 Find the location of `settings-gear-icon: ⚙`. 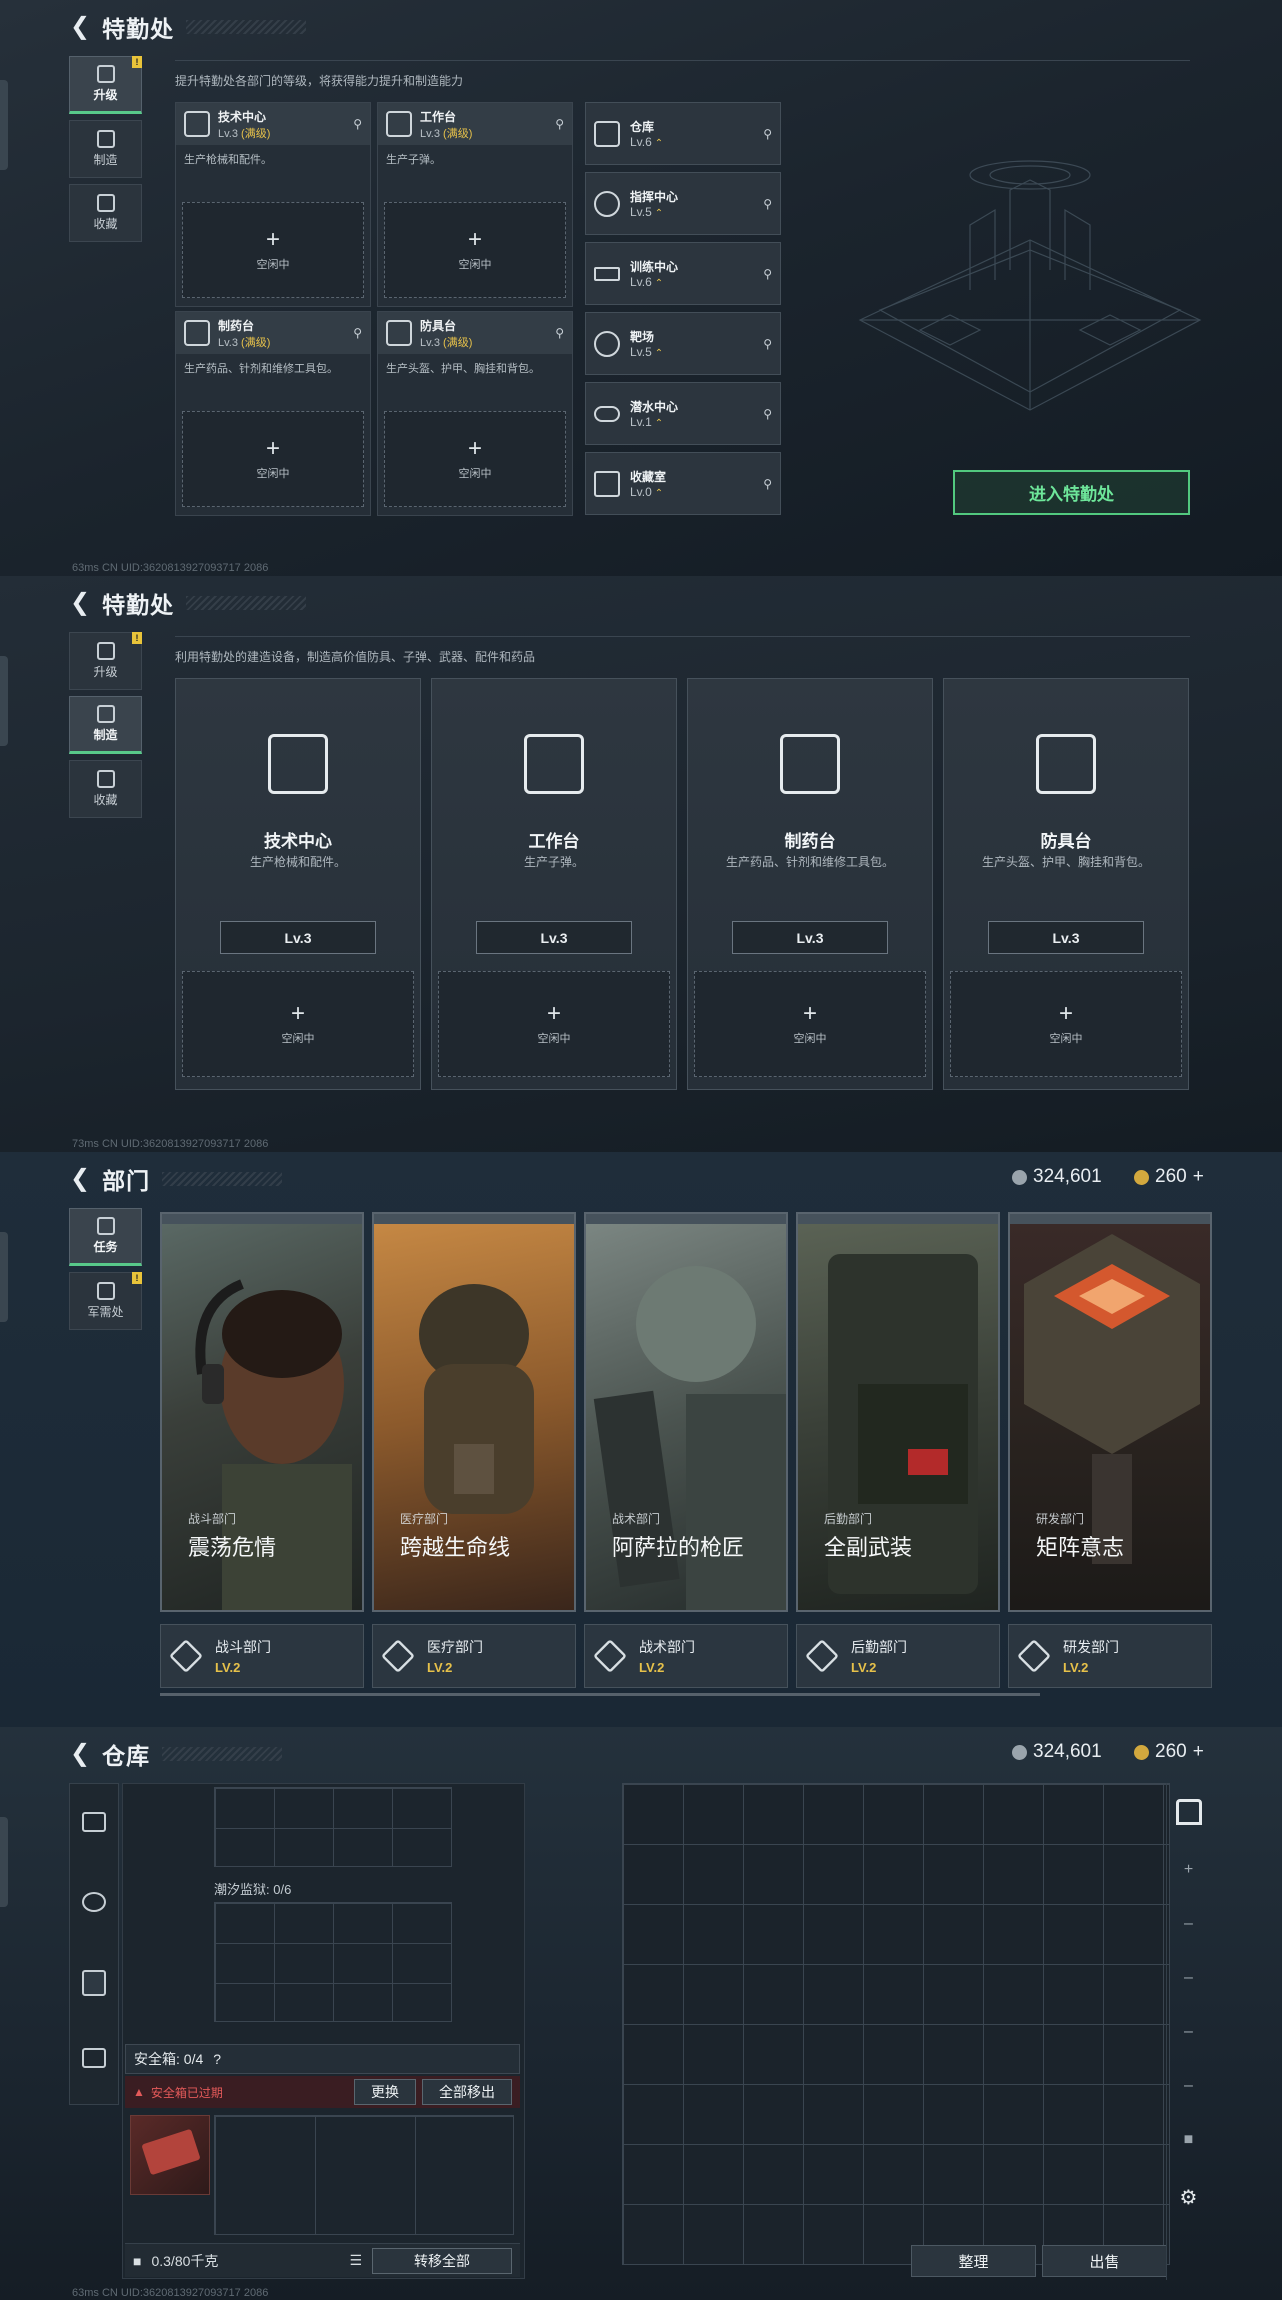

settings-gear-icon: ⚙ is located at coordinates (1189, 2197).